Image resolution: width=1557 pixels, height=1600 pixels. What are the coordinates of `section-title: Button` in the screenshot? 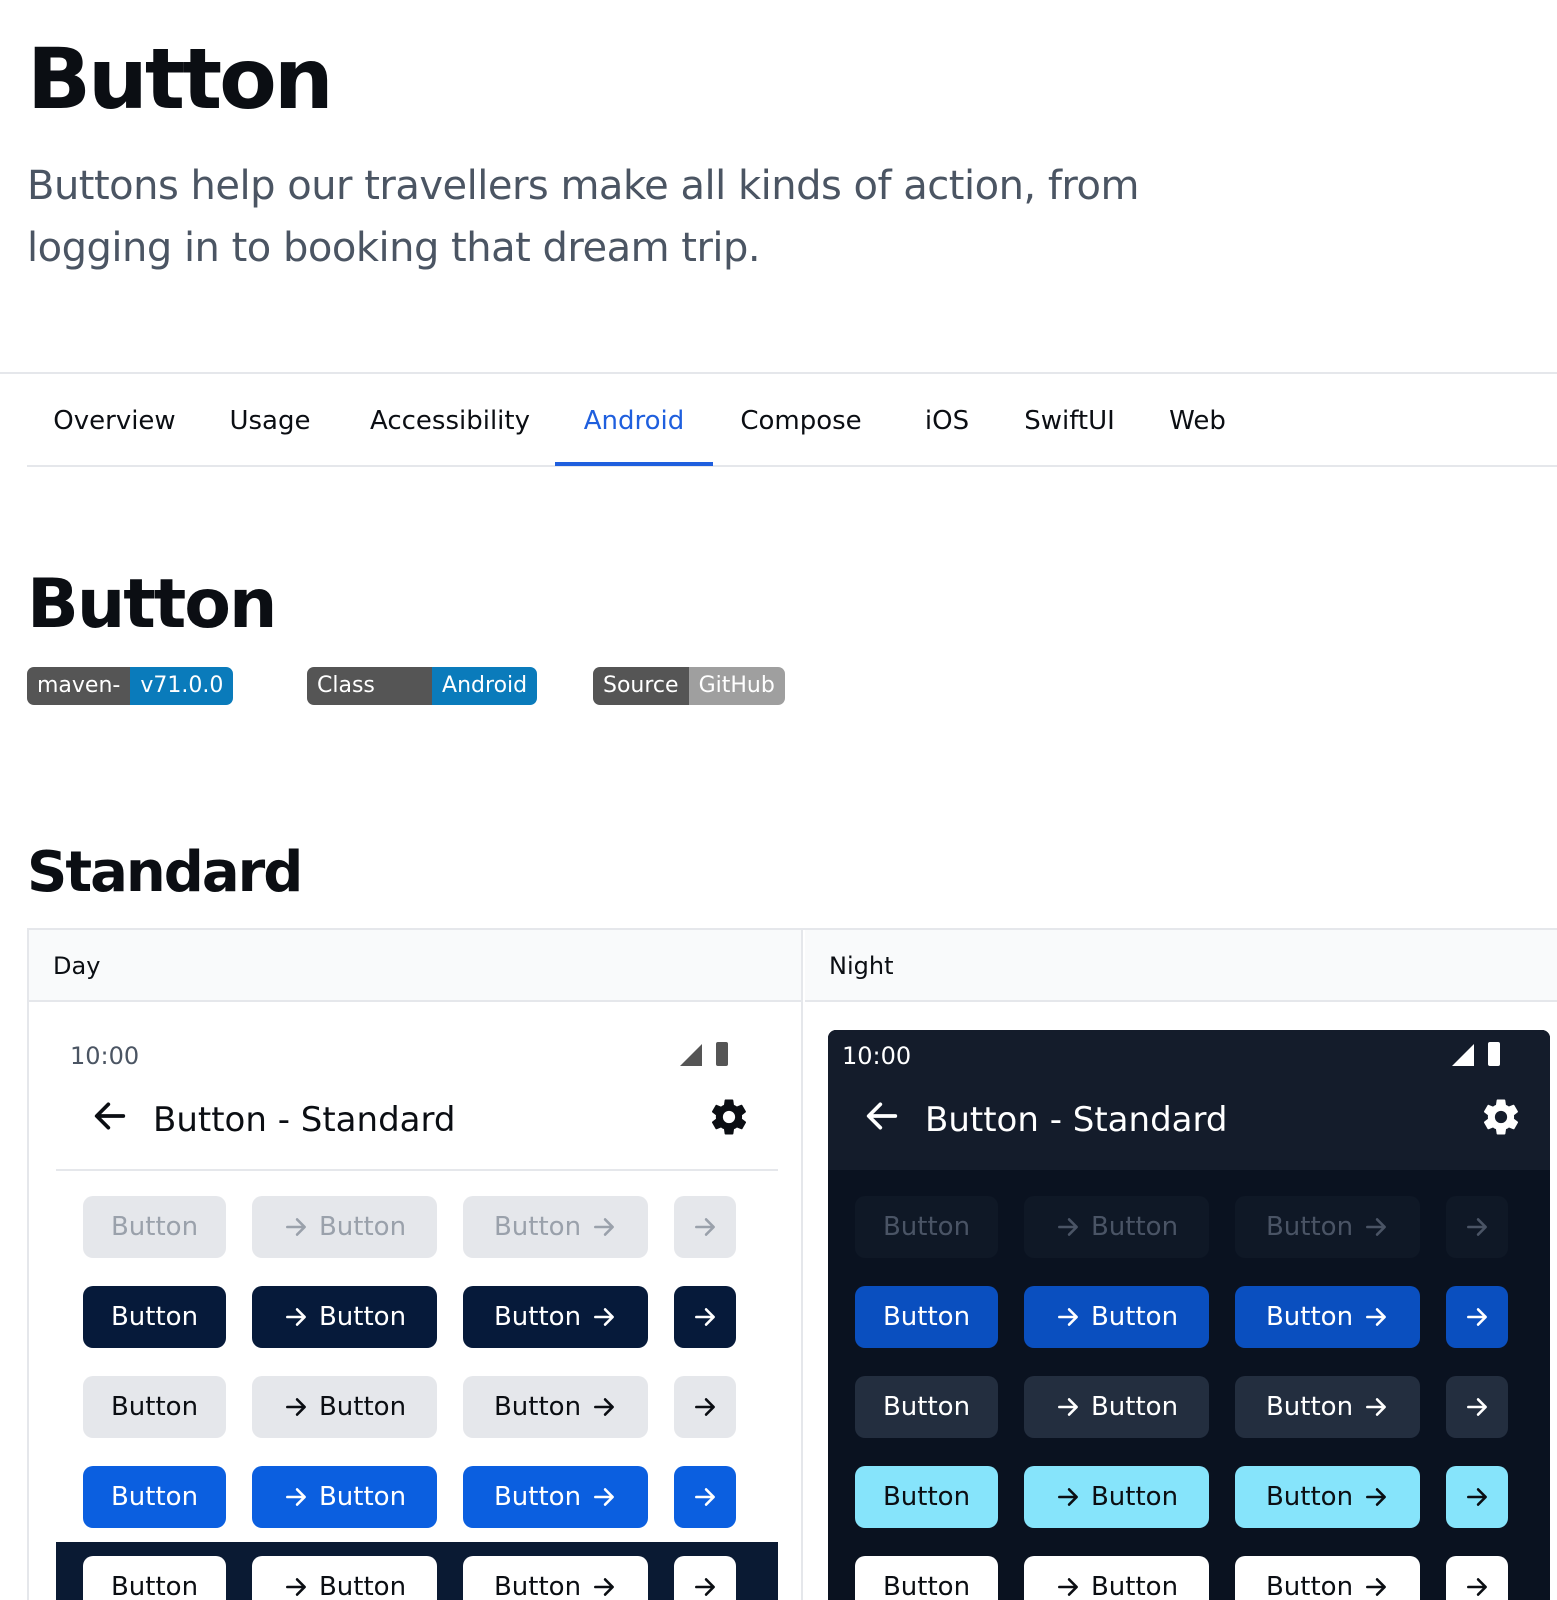 It's located at (152, 604).